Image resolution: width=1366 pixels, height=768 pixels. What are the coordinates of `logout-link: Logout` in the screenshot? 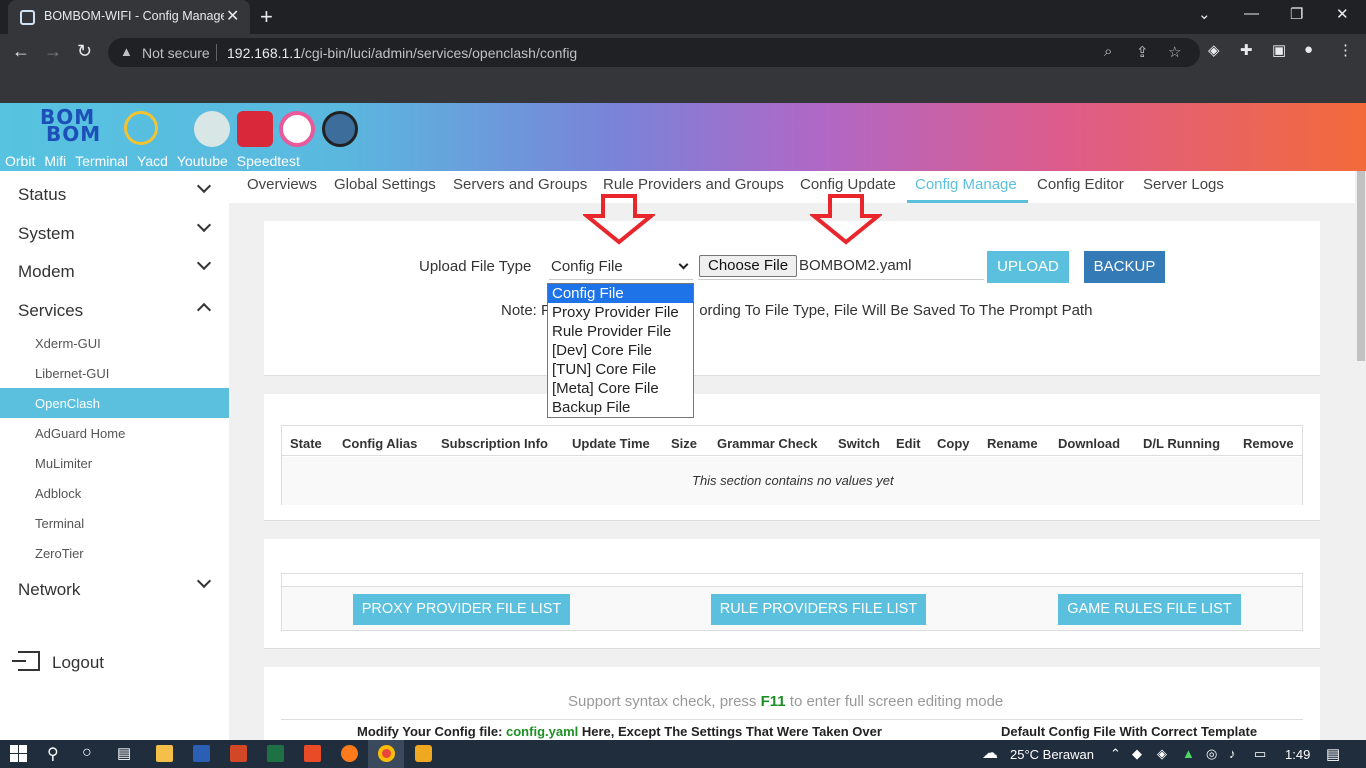 It's located at (78, 663).